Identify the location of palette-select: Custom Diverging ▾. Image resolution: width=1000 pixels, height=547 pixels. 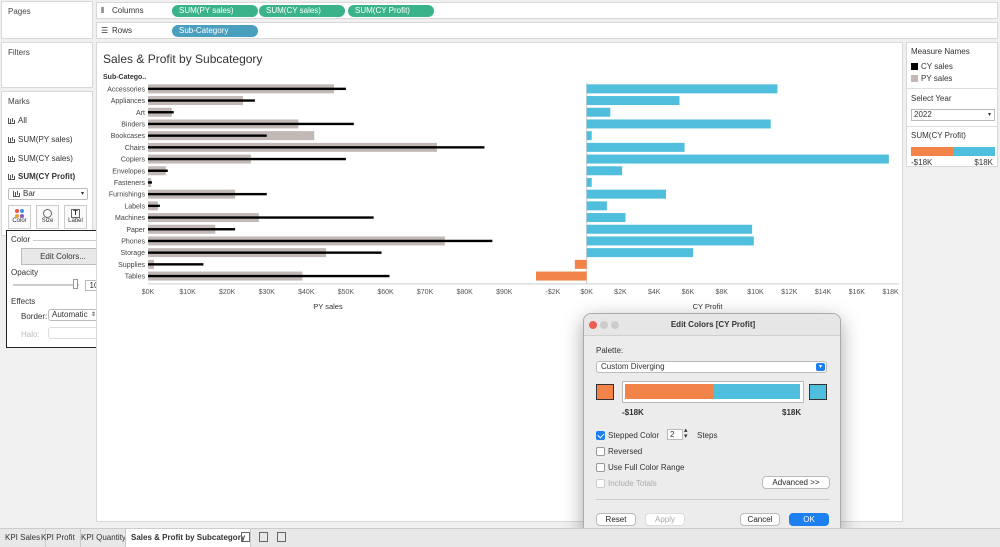
(711, 367).